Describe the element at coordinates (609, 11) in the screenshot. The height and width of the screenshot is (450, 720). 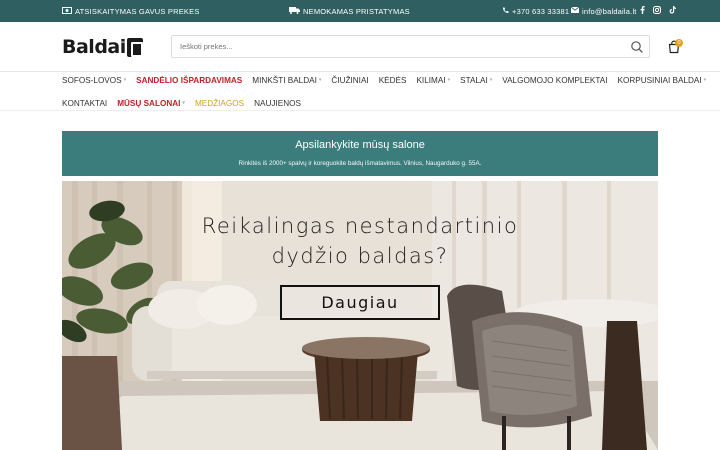
I see `email-text: info@baldaila.lt` at that location.